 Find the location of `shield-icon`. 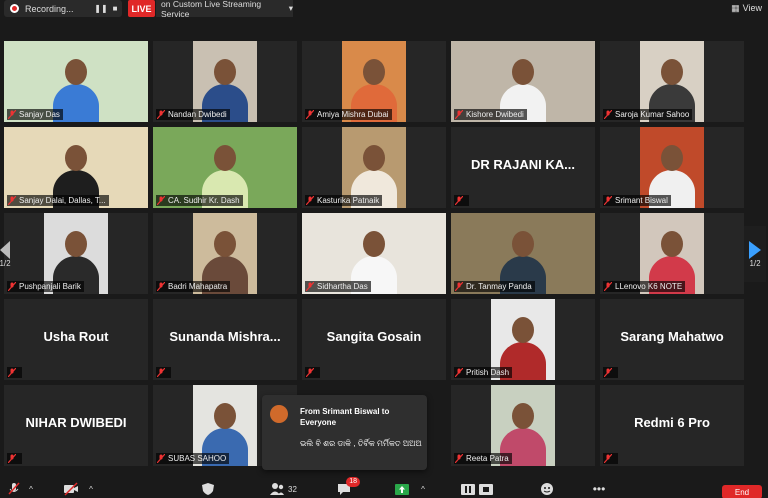

shield-icon is located at coordinates (208, 489).